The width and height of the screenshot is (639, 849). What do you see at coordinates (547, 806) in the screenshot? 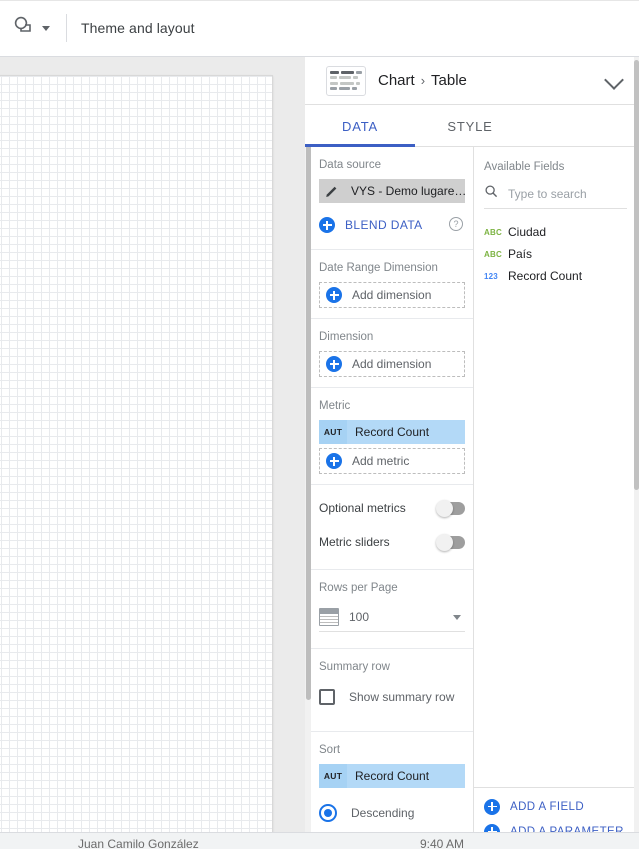
I see `add-a-field-label: ADD A FIELD` at bounding box center [547, 806].